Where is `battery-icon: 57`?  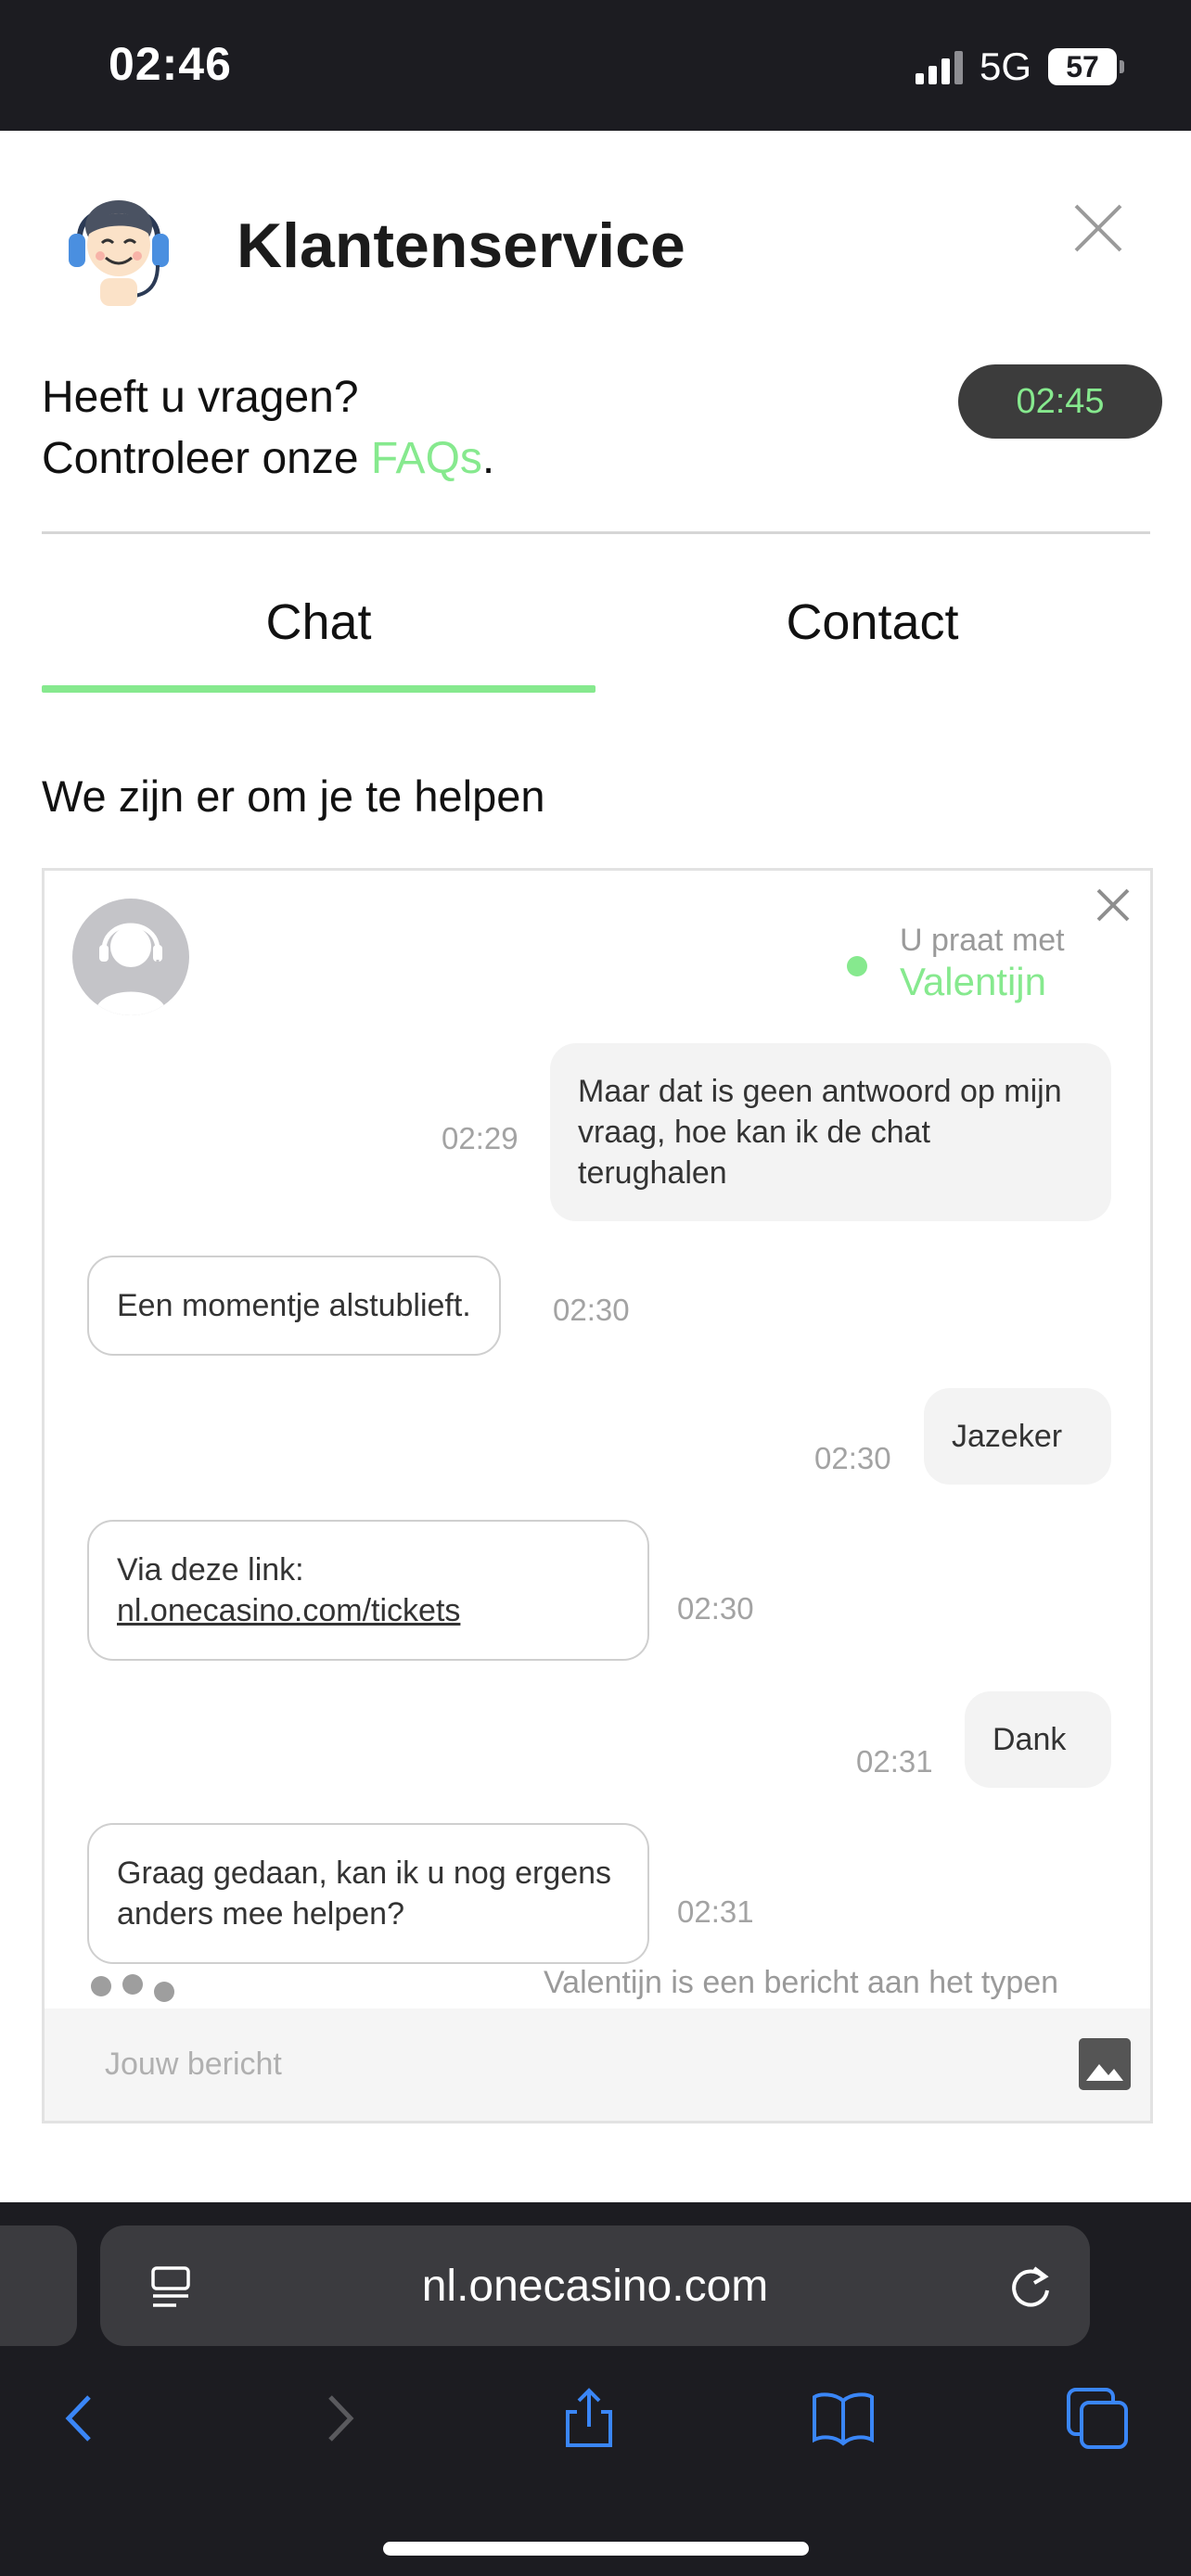 battery-icon: 57 is located at coordinates (1086, 66).